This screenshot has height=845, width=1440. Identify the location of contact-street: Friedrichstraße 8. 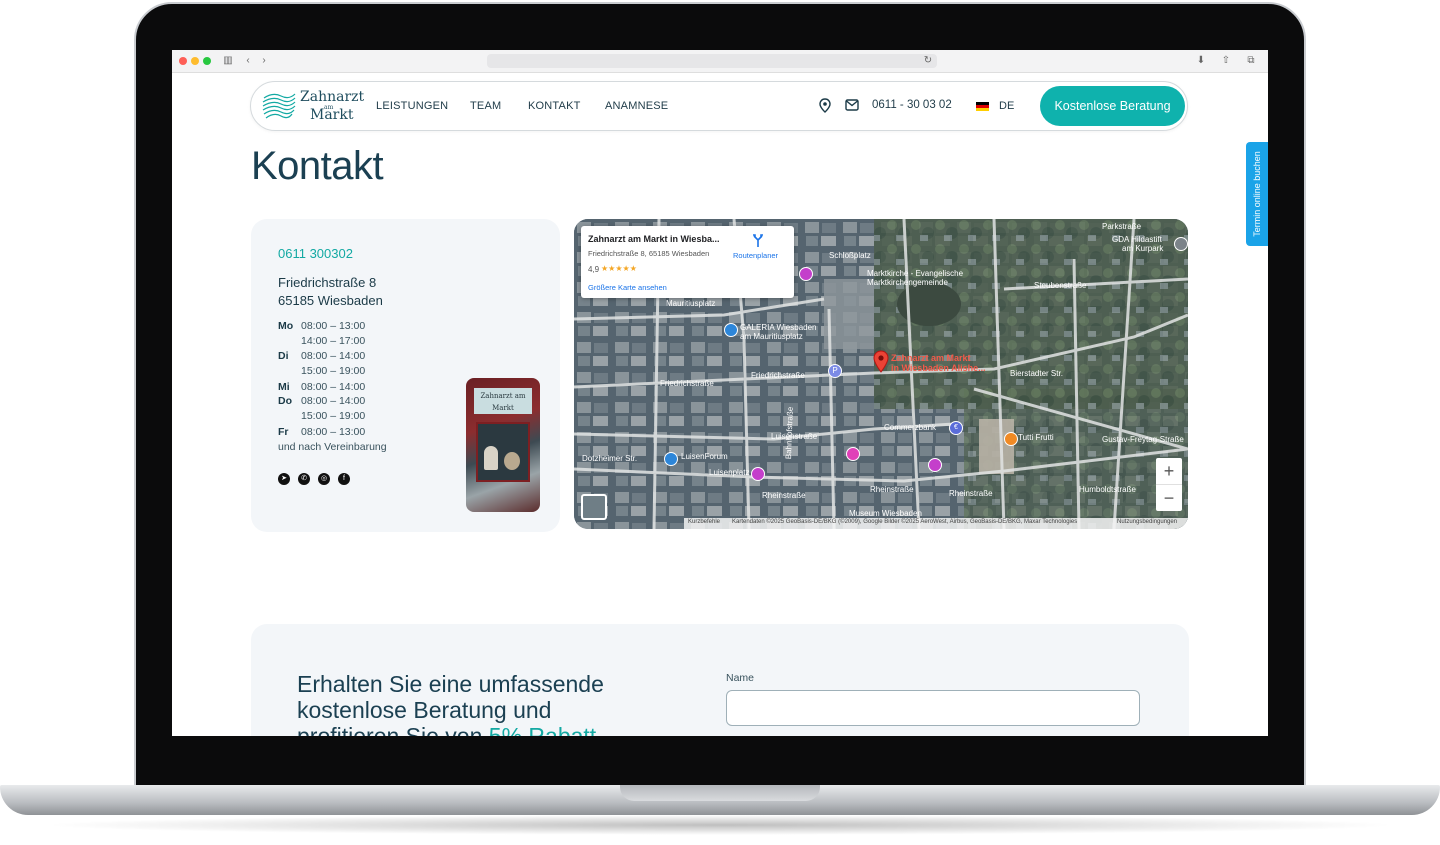
(327, 282).